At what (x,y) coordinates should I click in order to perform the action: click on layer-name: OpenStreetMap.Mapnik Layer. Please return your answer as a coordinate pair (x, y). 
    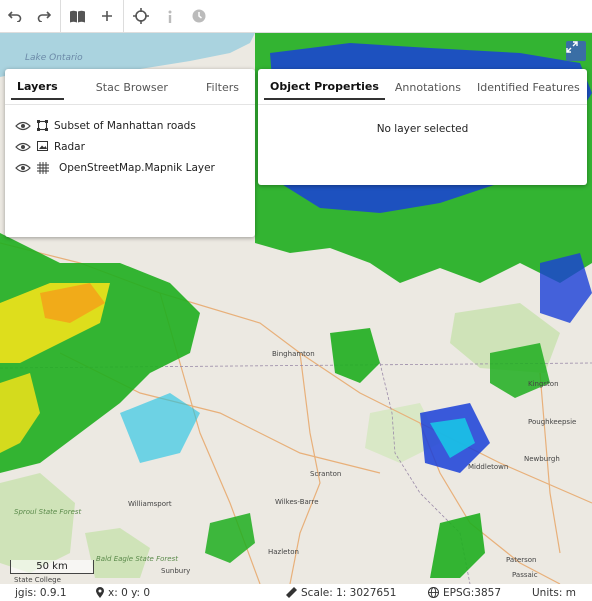
    Looking at the image, I should click on (137, 167).